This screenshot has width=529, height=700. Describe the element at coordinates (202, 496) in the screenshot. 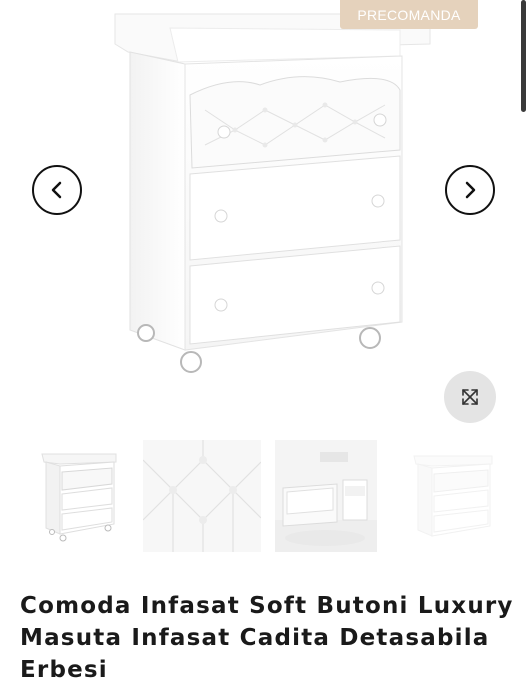

I see `thumbnail-tufted-detail` at that location.